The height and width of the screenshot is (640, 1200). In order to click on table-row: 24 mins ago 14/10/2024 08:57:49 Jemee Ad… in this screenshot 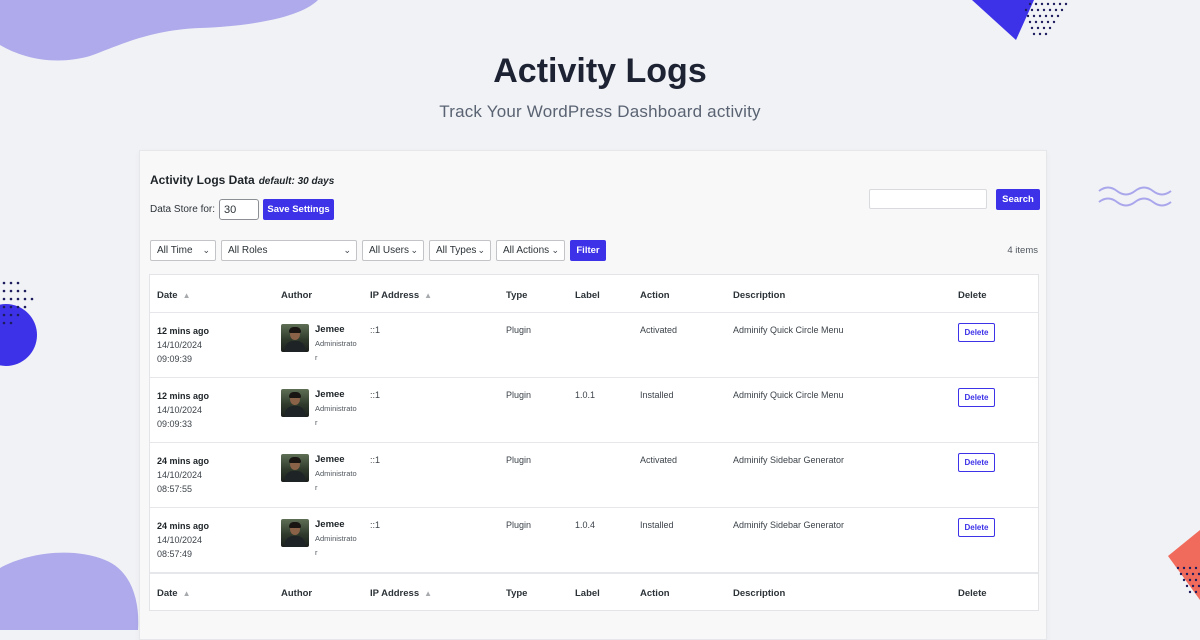, I will do `click(594, 540)`.